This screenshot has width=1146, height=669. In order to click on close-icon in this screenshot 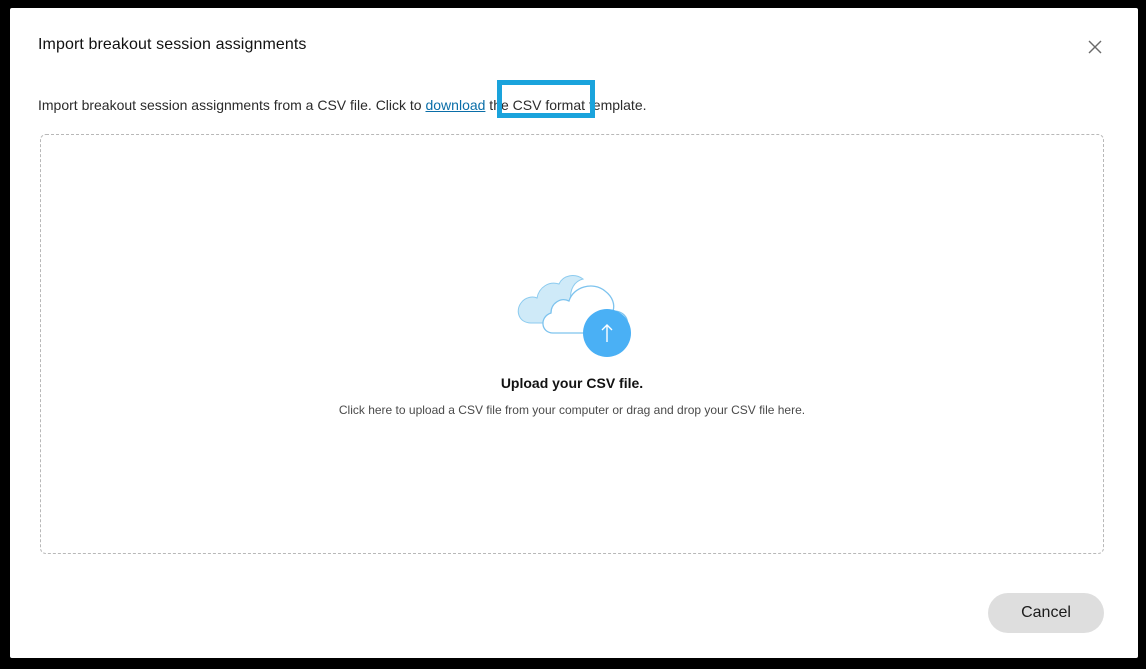, I will do `click(1095, 47)`.